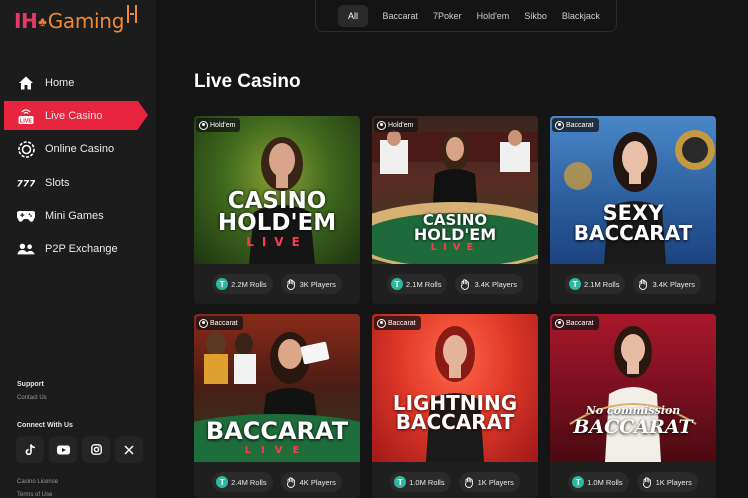 The height and width of the screenshot is (498, 748). I want to click on tab-holdem: Hold'em, so click(493, 16).